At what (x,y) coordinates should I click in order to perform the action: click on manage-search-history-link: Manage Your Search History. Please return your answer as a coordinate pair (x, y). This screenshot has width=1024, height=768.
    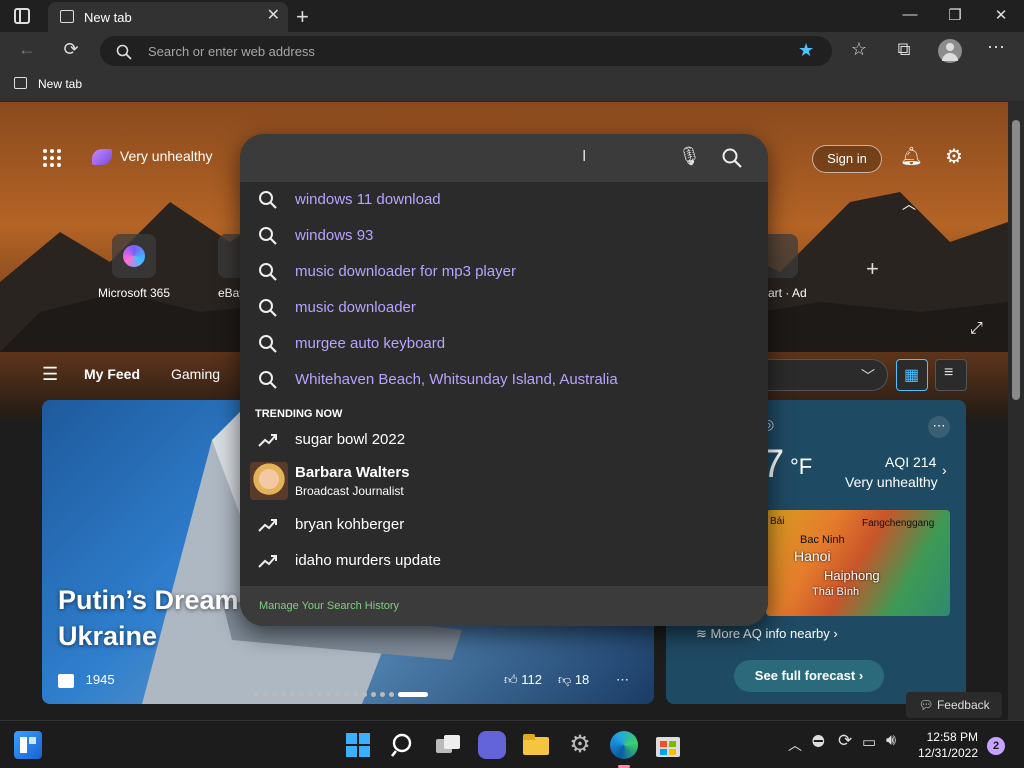
    Looking at the image, I should click on (329, 606).